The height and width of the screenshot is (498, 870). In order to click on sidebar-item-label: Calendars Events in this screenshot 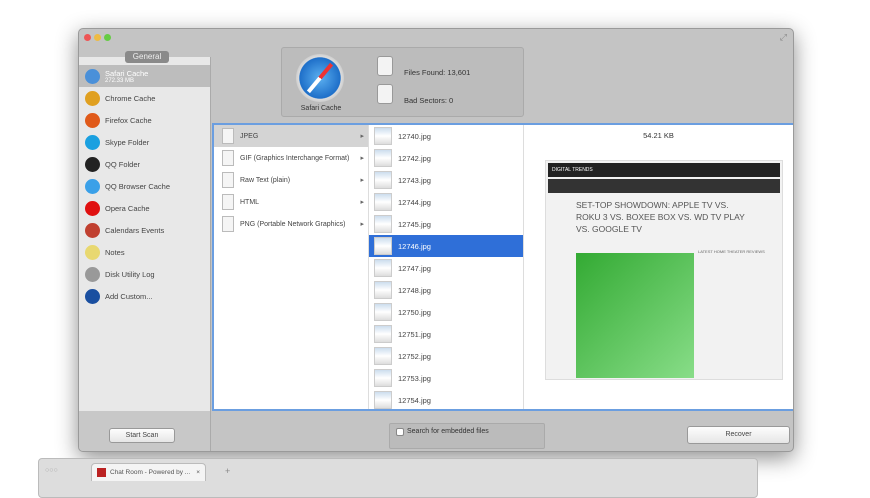, I will do `click(135, 230)`.